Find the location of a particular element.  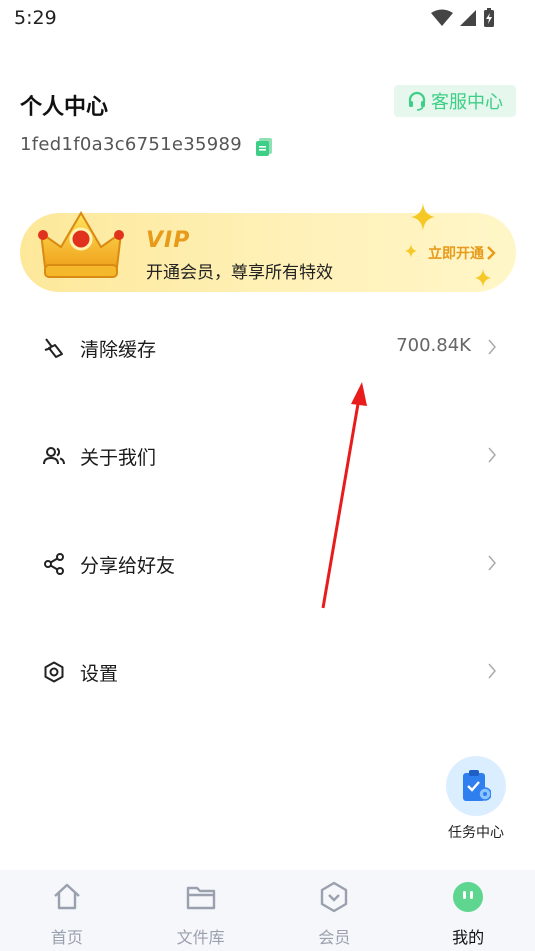

nav-mine: 我的 is located at coordinates (468, 910).